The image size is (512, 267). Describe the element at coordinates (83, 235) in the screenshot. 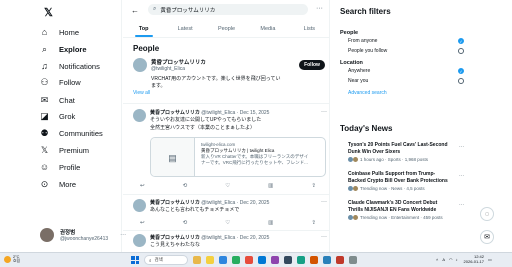

I see `account-switcher: 권정범 @jwoonchanye26413 ···` at that location.